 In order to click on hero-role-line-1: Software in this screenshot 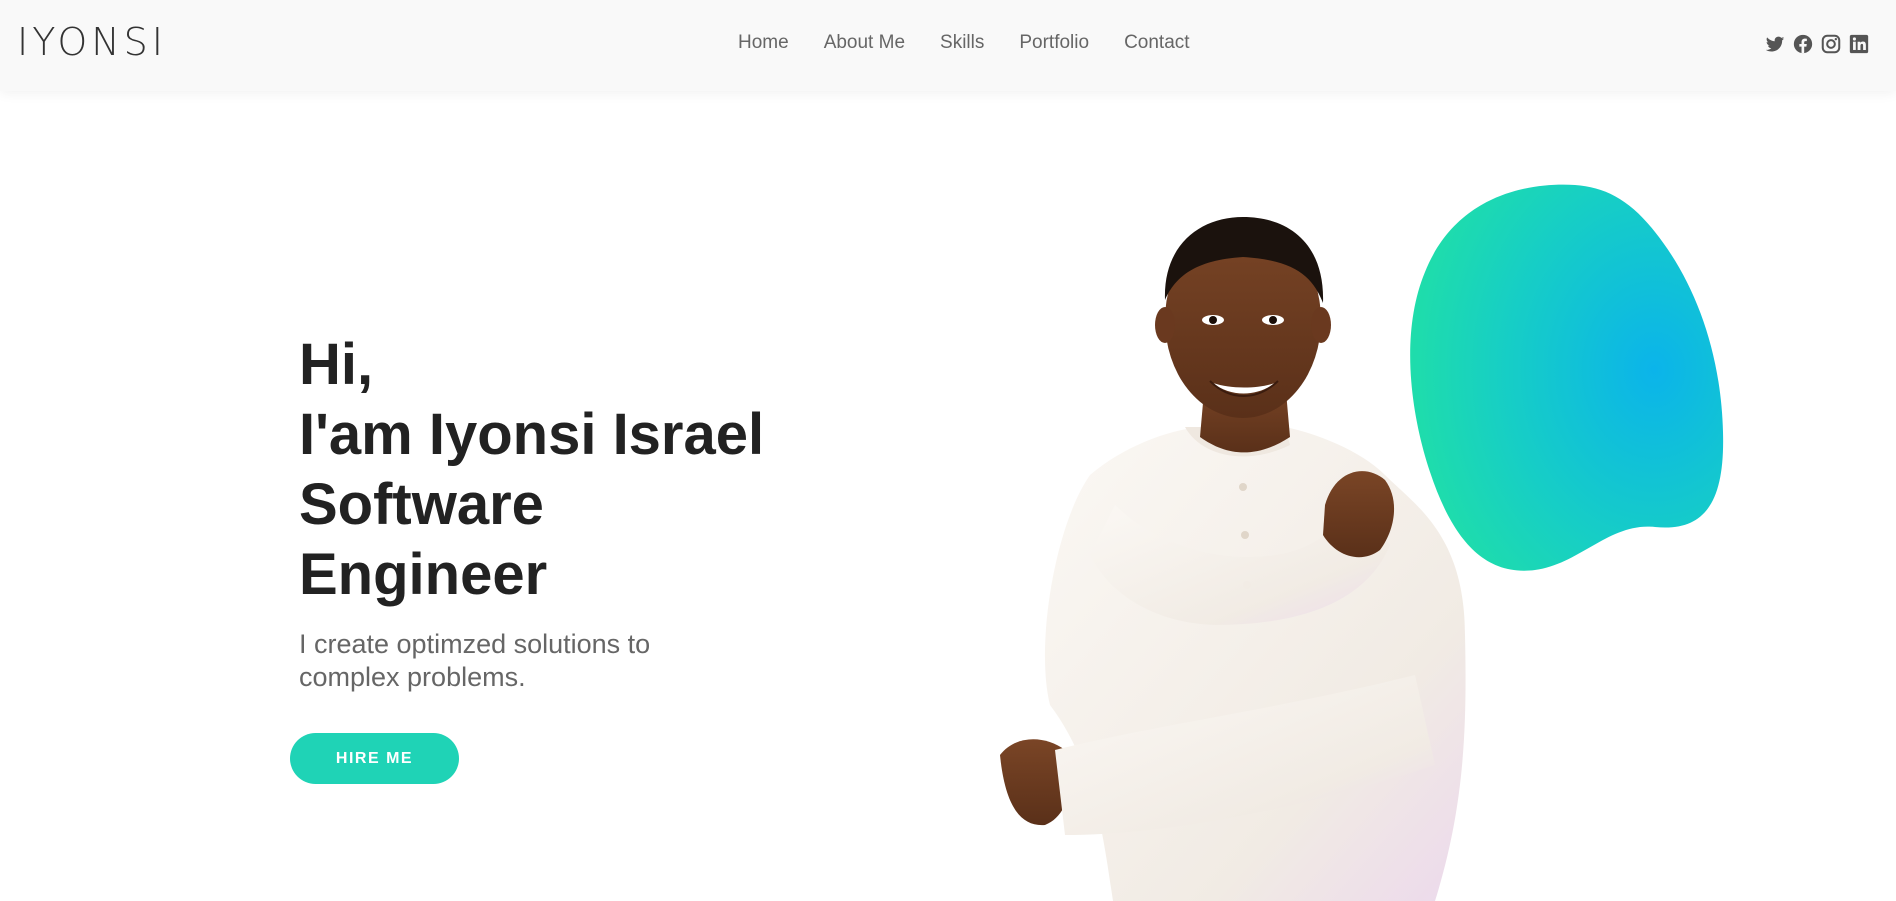, I will do `click(421, 504)`.